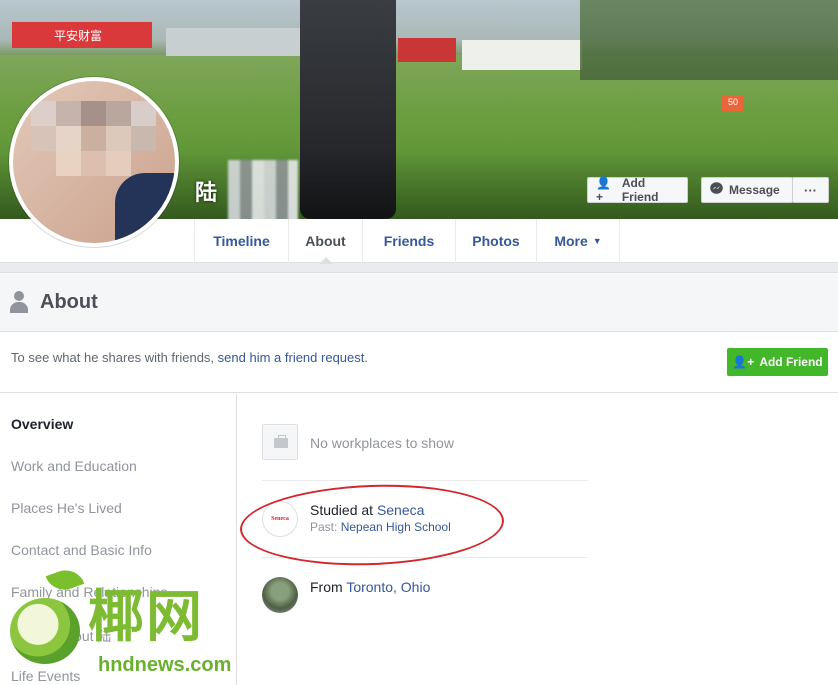 The width and height of the screenshot is (838, 685). I want to click on friend-request-prefix: To see what he shares with friends,, so click(114, 357).